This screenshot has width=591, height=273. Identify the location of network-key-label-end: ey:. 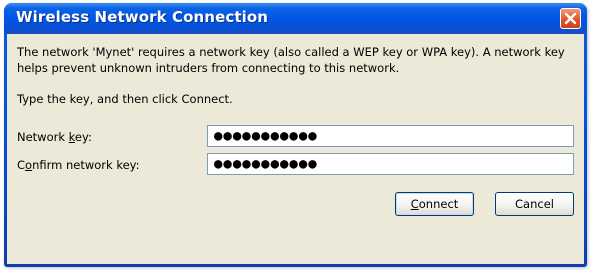
(83, 137).